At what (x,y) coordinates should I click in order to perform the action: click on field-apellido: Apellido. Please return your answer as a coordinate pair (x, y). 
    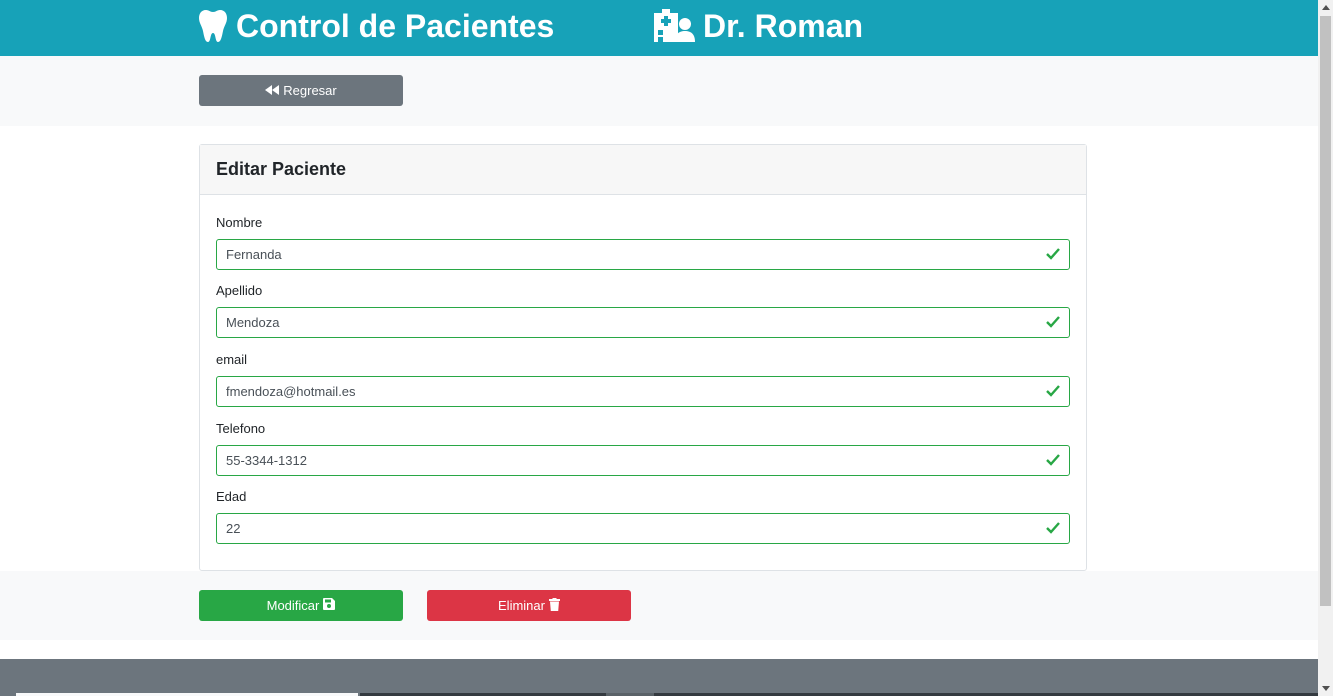
    Looking at the image, I should click on (643, 309).